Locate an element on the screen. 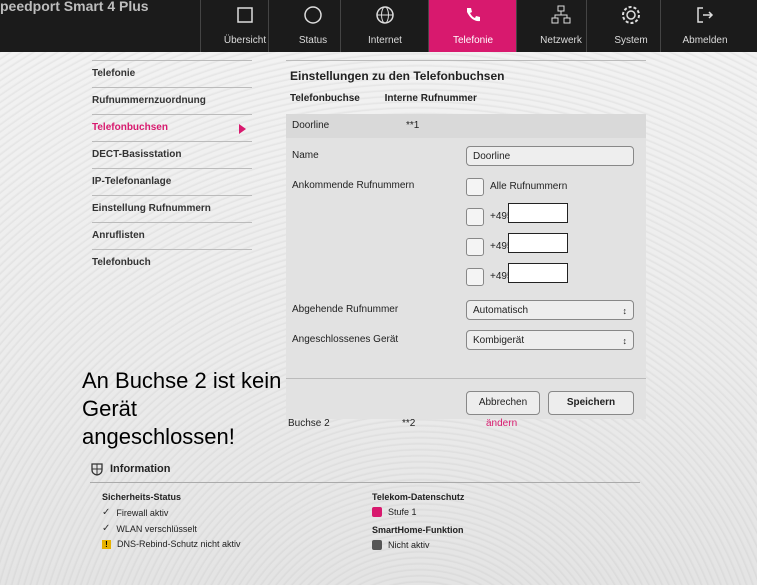  outgoing-select: Automatisch is located at coordinates (550, 310).